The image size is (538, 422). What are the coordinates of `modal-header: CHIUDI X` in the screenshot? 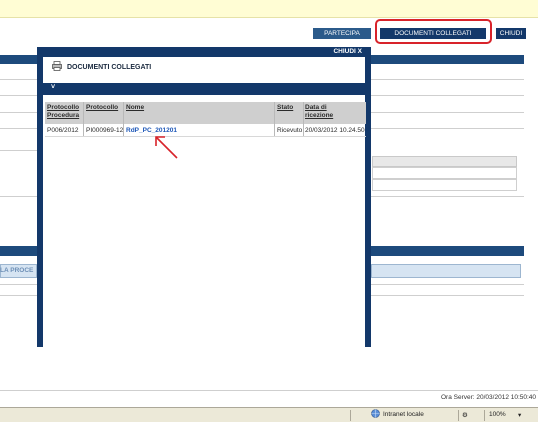 It's located at (204, 52).